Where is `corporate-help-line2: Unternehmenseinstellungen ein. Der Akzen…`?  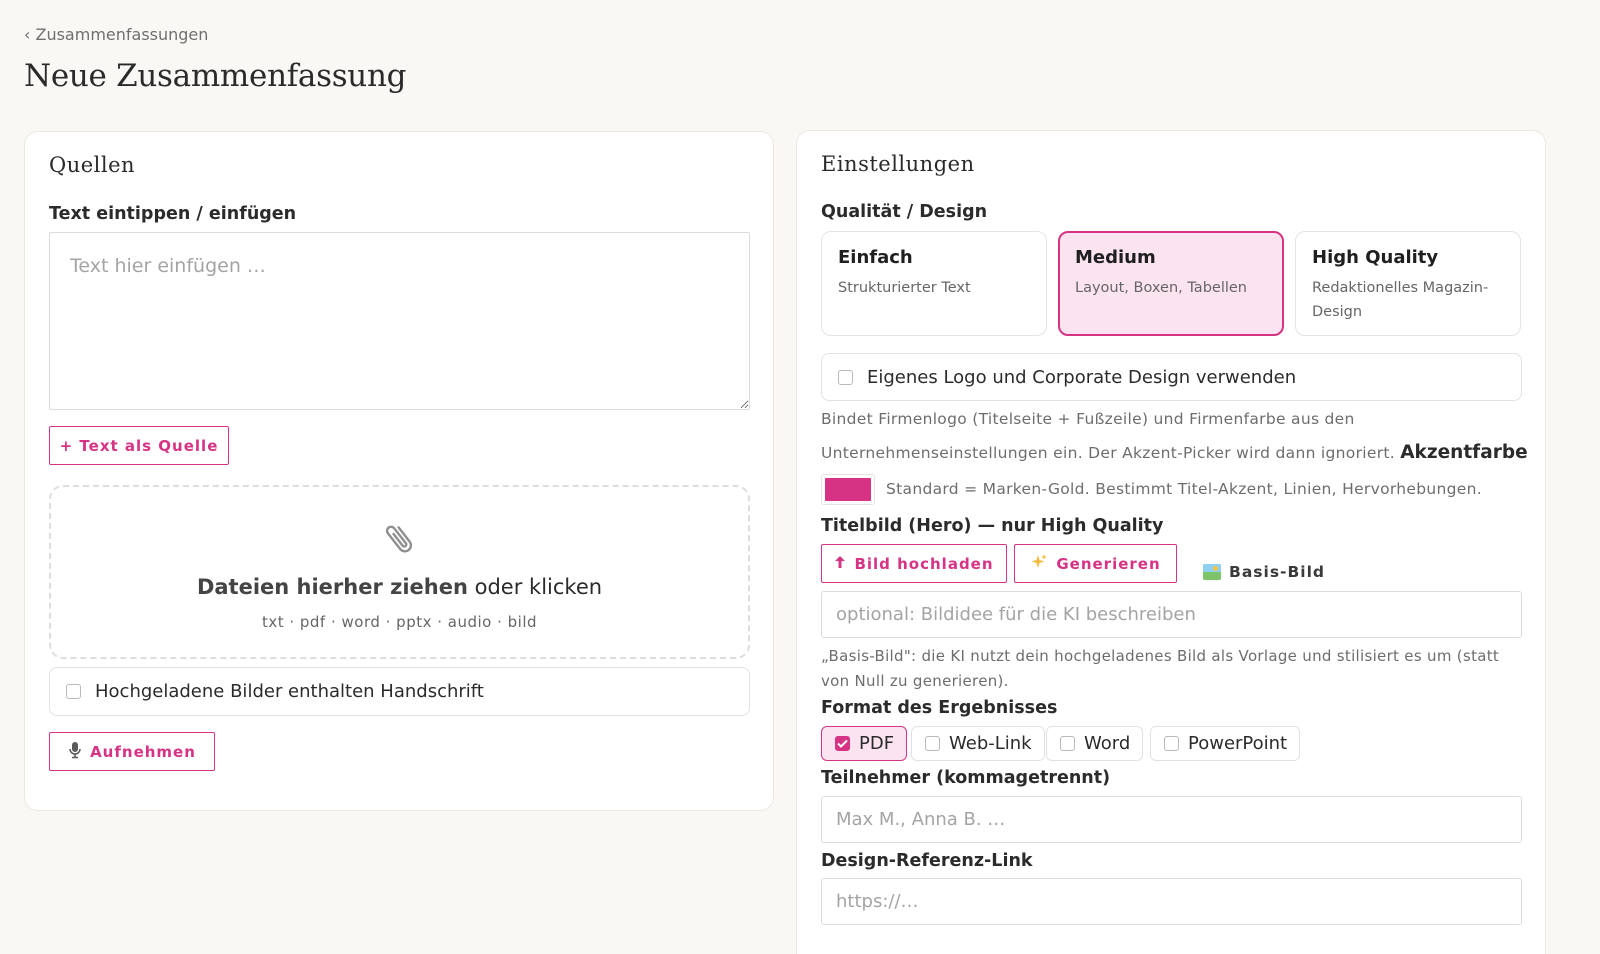
corporate-help-line2: Unternehmenseinstellungen ein. Der Akzen… is located at coordinates (1174, 452).